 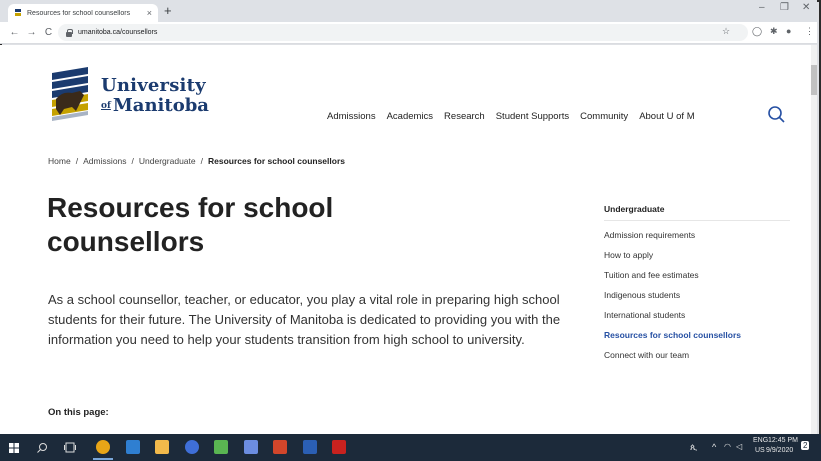 What do you see at coordinates (774, 31) in the screenshot?
I see `extensions-puzzle-icon: ✱` at bounding box center [774, 31].